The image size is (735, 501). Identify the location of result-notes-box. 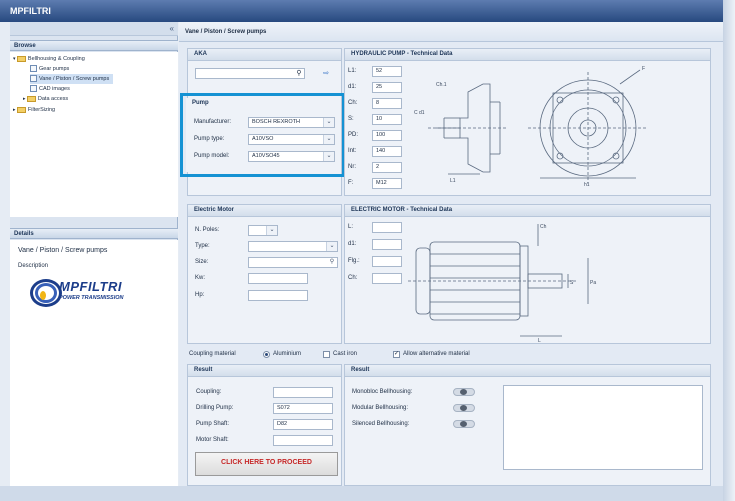
(603, 427).